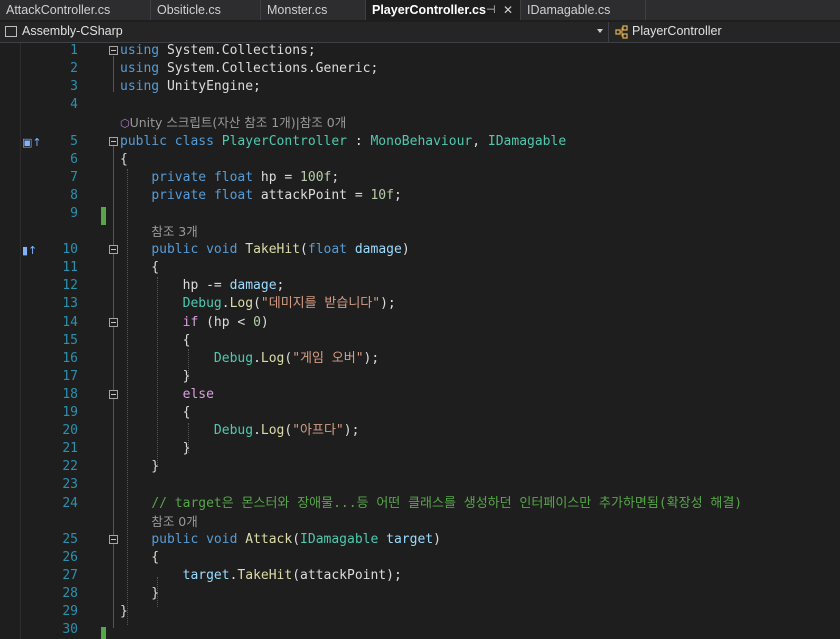 The height and width of the screenshot is (639, 840). What do you see at coordinates (420, 359) in the screenshot?
I see `code-line: 16 Debug.Log("게임 오버");` at bounding box center [420, 359].